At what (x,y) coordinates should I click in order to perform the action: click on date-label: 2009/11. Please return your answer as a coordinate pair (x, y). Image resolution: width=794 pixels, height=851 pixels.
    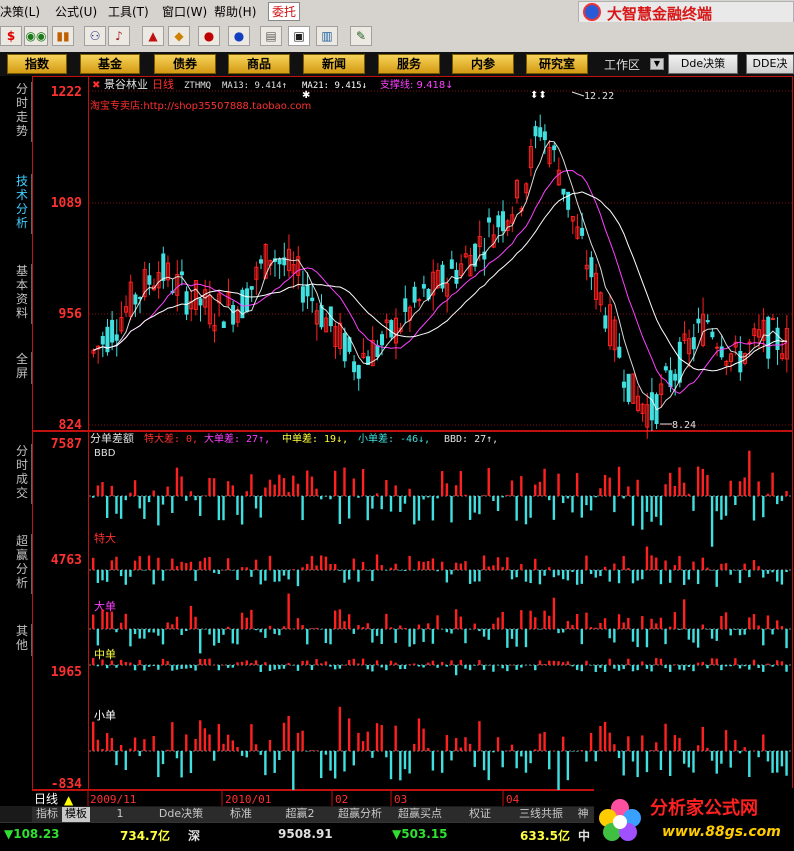
    Looking at the image, I should click on (113, 799).